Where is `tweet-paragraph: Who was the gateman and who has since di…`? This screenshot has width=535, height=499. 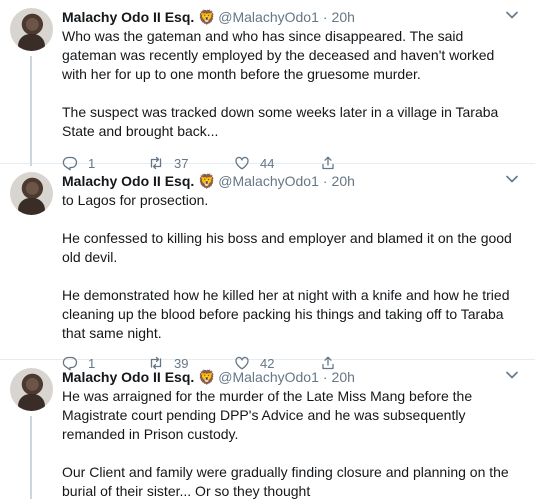 tweet-paragraph: Who was the gateman and who has since di… is located at coordinates (278, 55).